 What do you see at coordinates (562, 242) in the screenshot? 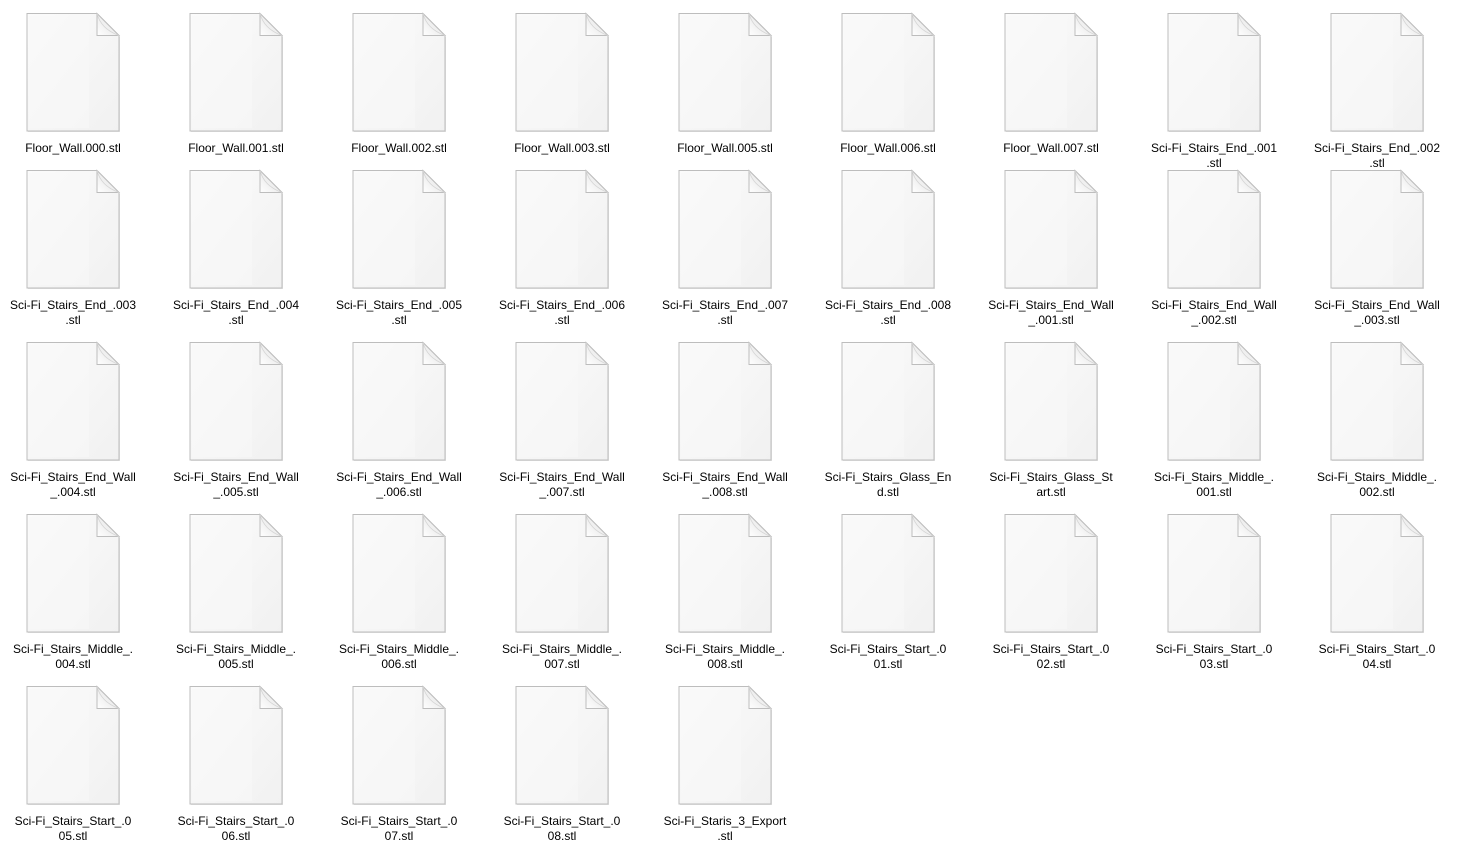
I see `file-item: Sci-Fi_Stairs_End_.006 .stl` at bounding box center [562, 242].